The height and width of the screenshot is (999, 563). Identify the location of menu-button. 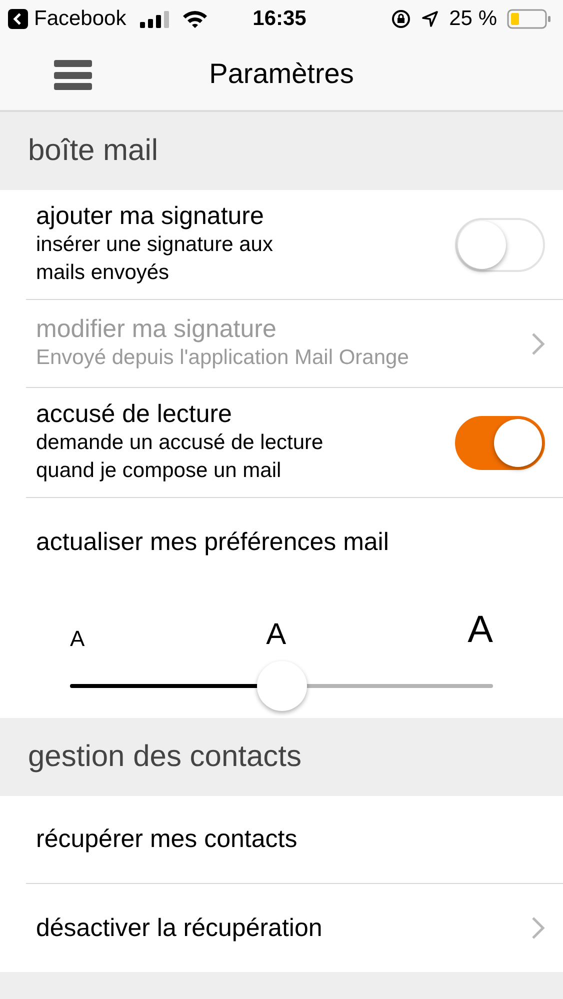
(73, 75).